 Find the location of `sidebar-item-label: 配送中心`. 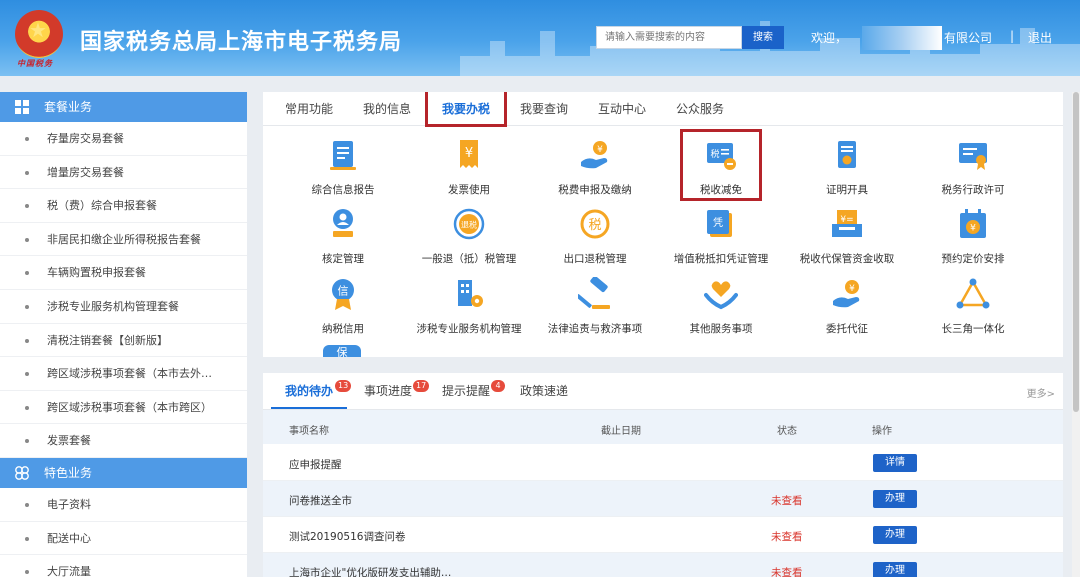

sidebar-item-label: 配送中心 is located at coordinates (69, 538).